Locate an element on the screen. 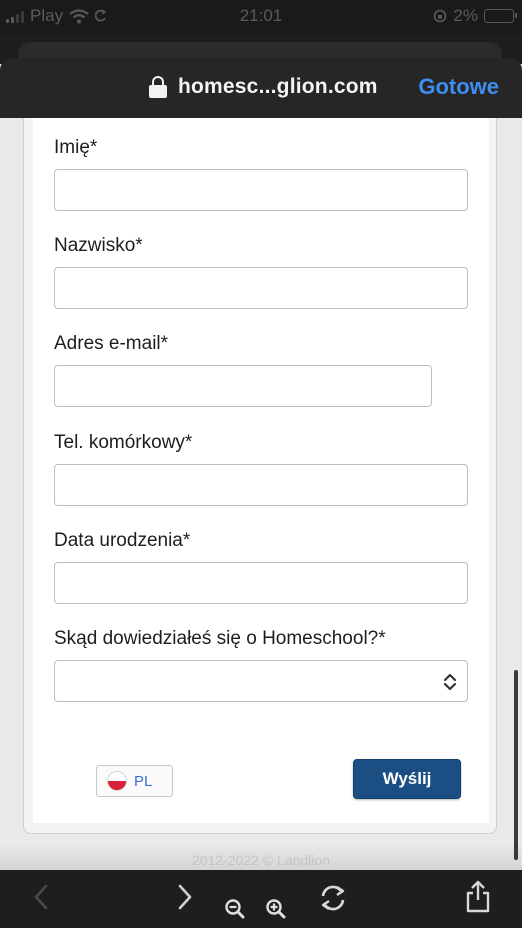  source-select-label: Skąd dowiedziałeś się o Homeschool?* is located at coordinates (220, 638).